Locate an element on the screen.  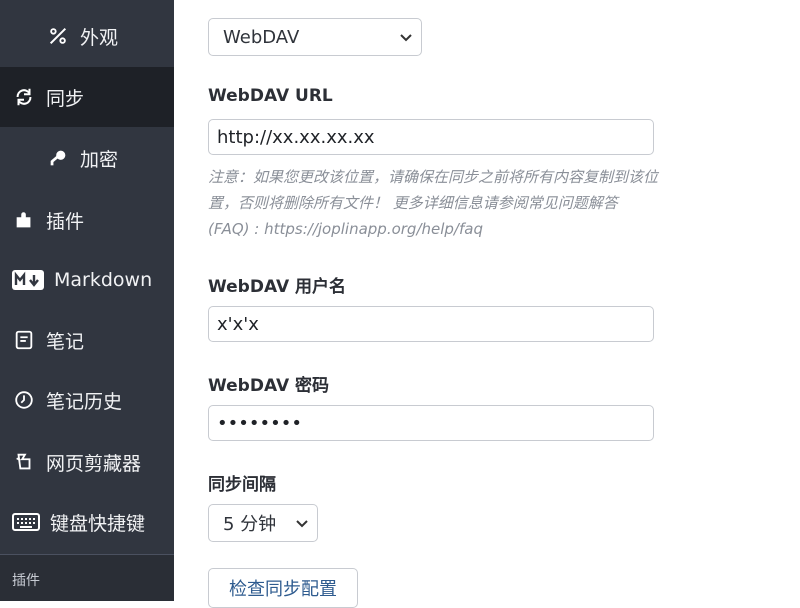
sidebar-item-label: Markdown is located at coordinates (103, 280).